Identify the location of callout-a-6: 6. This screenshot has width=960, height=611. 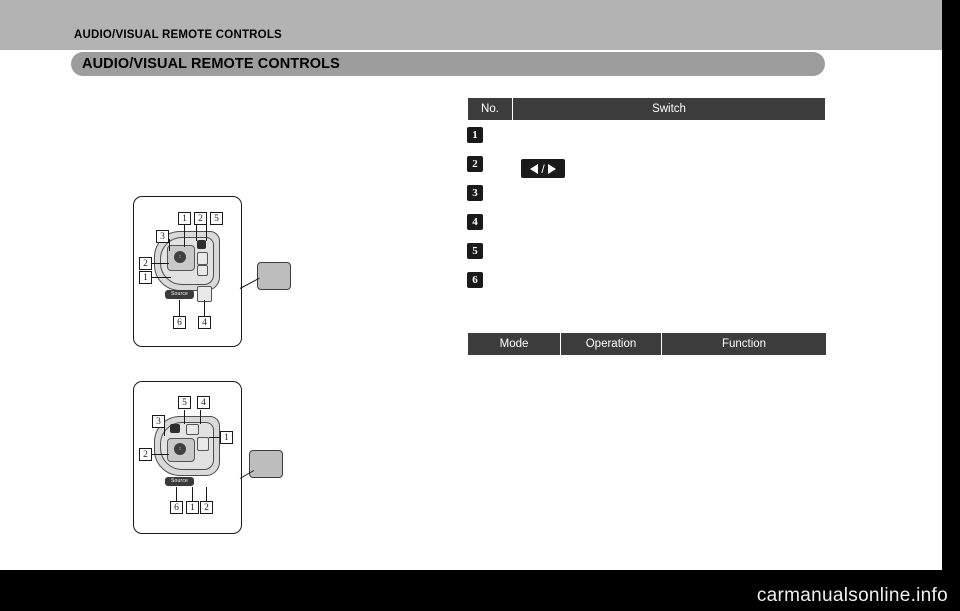
(179, 322).